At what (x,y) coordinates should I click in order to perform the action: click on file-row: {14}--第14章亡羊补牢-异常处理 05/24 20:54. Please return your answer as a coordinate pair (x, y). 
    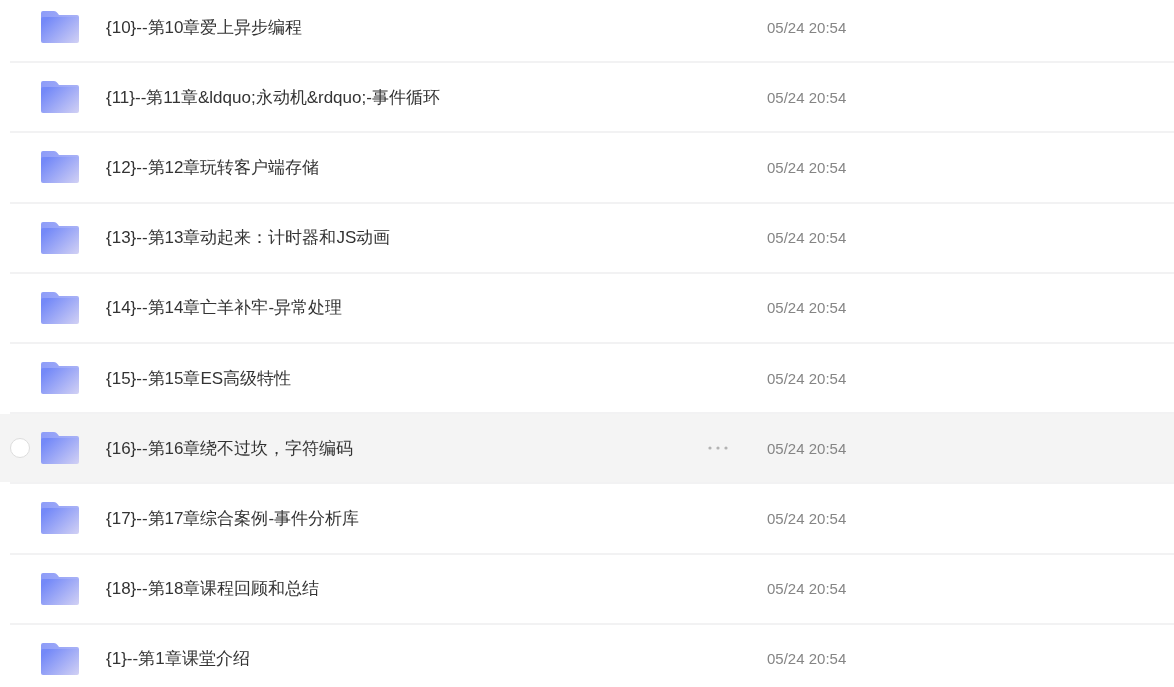
    Looking at the image, I should click on (587, 307).